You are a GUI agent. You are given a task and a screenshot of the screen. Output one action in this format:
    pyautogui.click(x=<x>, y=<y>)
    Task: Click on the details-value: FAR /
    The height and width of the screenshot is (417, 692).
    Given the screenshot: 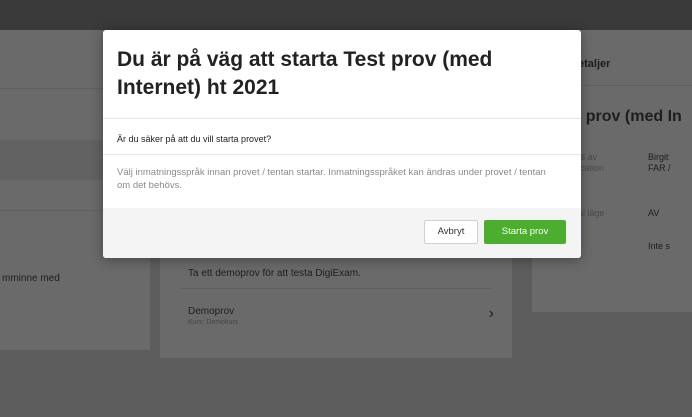 What is the action you would take?
    pyautogui.click(x=659, y=168)
    